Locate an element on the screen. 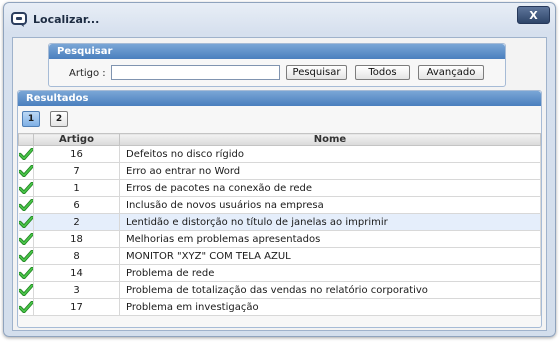  table-header-row: Artigo Nome is located at coordinates (279, 139).